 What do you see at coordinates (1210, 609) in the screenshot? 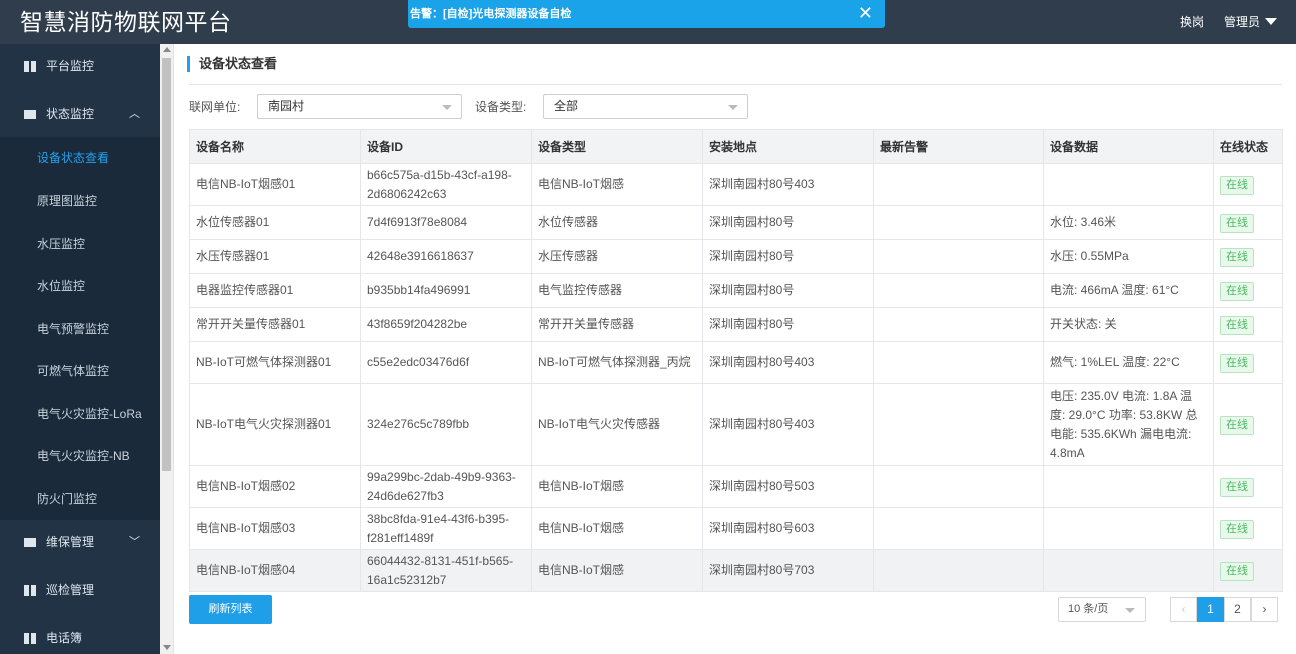
I see `page-button-1: 1` at bounding box center [1210, 609].